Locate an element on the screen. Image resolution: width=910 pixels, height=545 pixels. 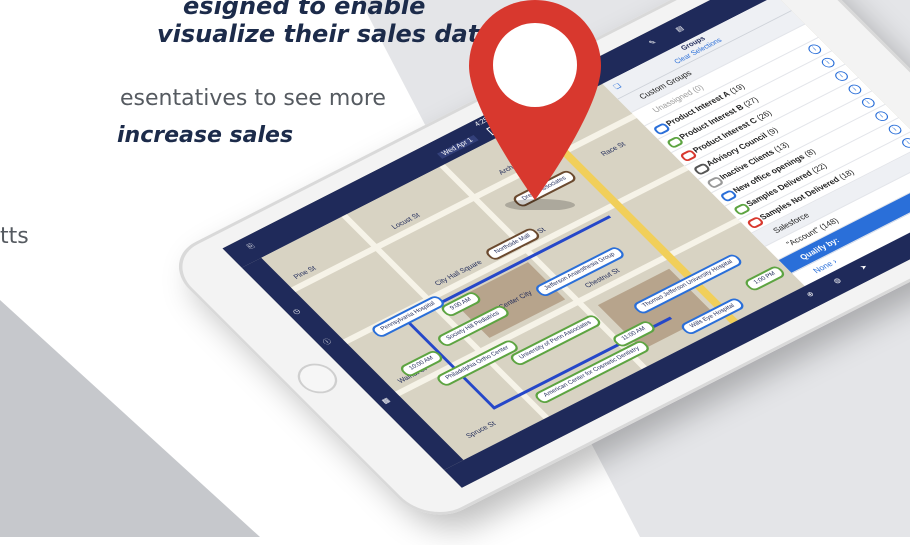
headline-line-1: esigned to enable is located at coordinates (304, 10).